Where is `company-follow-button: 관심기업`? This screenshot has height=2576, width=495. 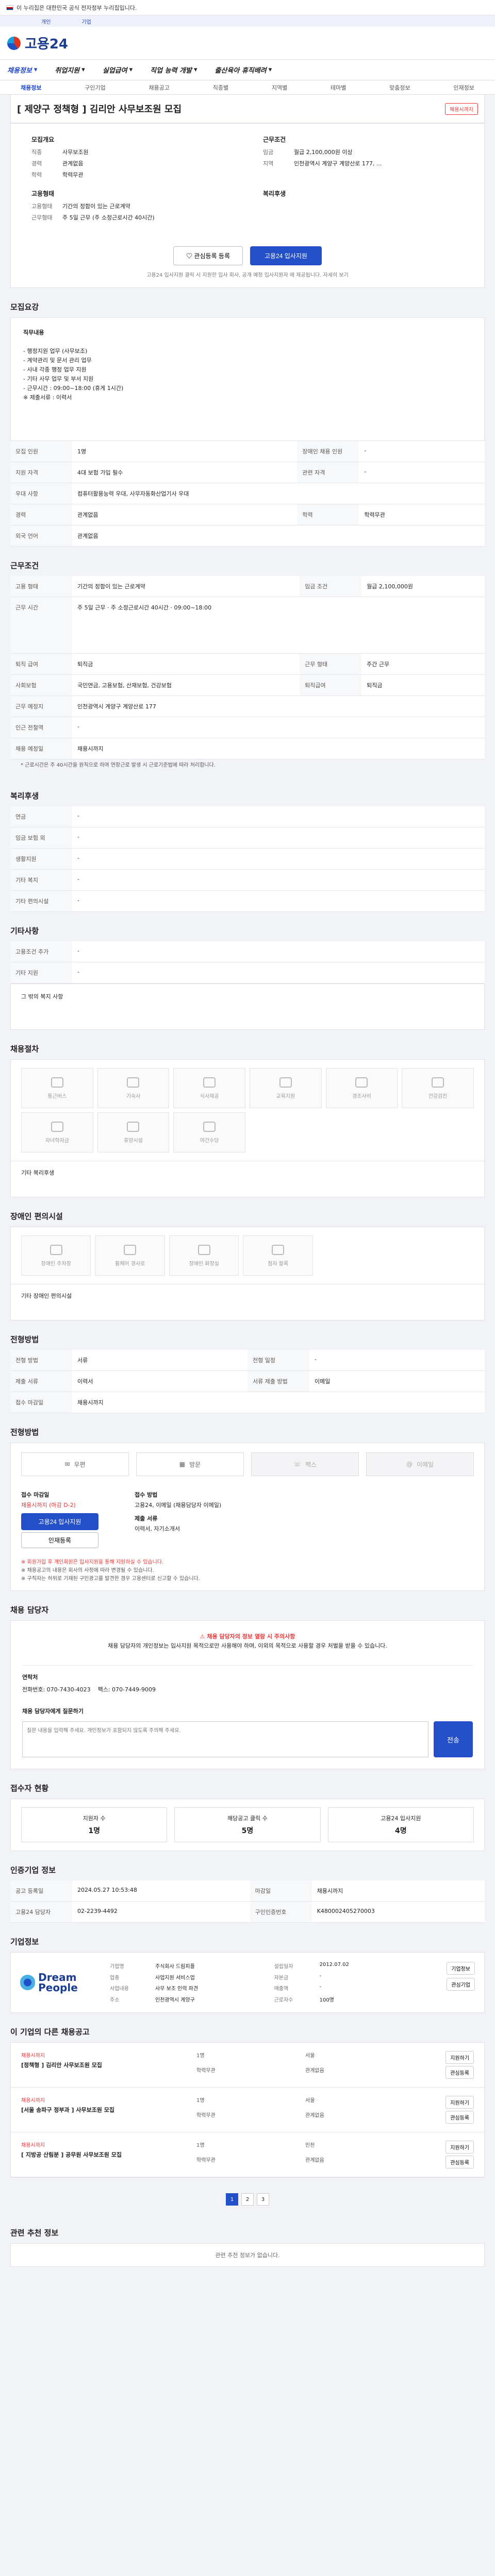 company-follow-button: 관심기업 is located at coordinates (461, 1984).